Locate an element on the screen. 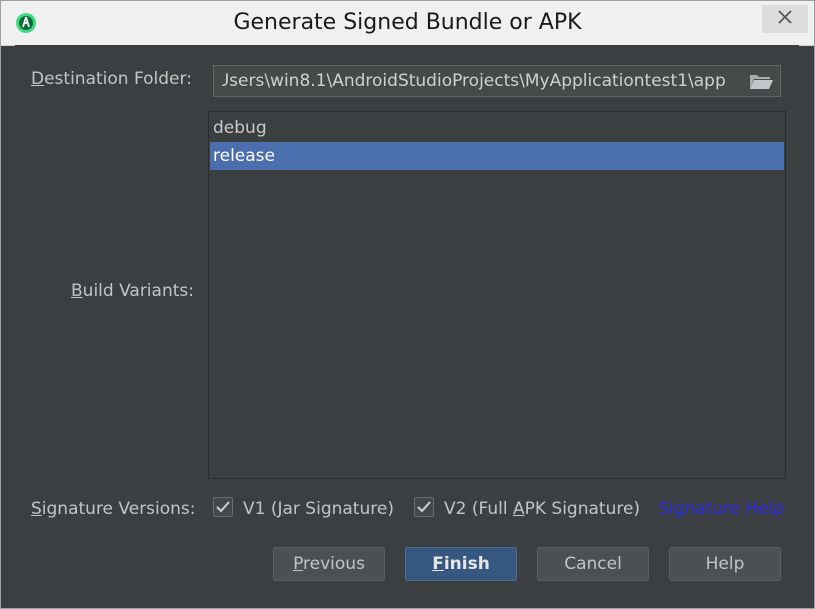 The height and width of the screenshot is (609, 815). v2-signature-checkbox is located at coordinates (424, 507).